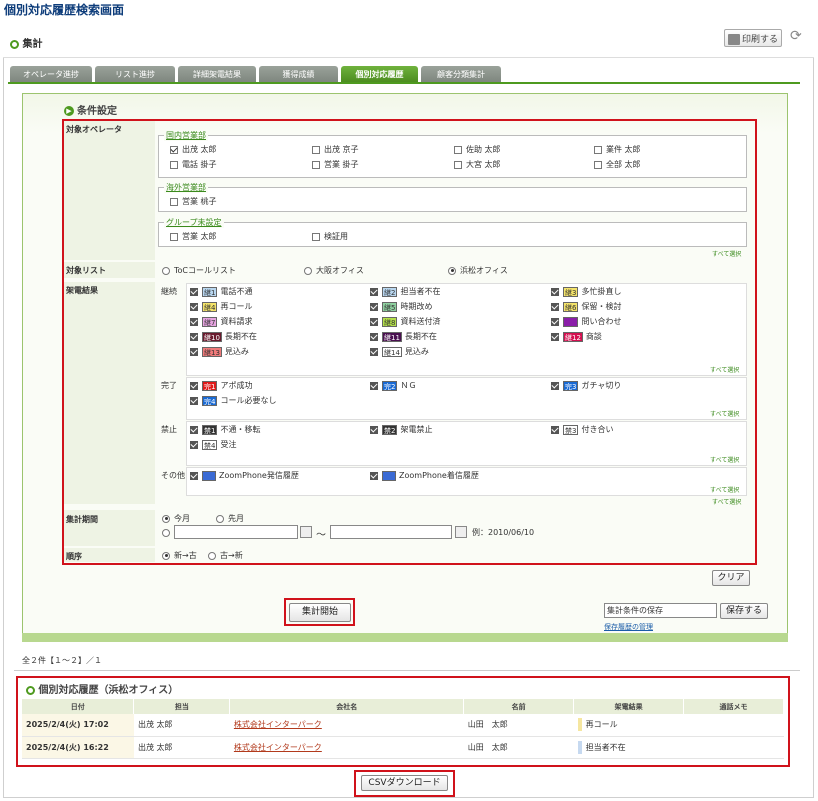 The width and height of the screenshot is (818, 801). I want to click on bullet-icon, so click(14, 44).